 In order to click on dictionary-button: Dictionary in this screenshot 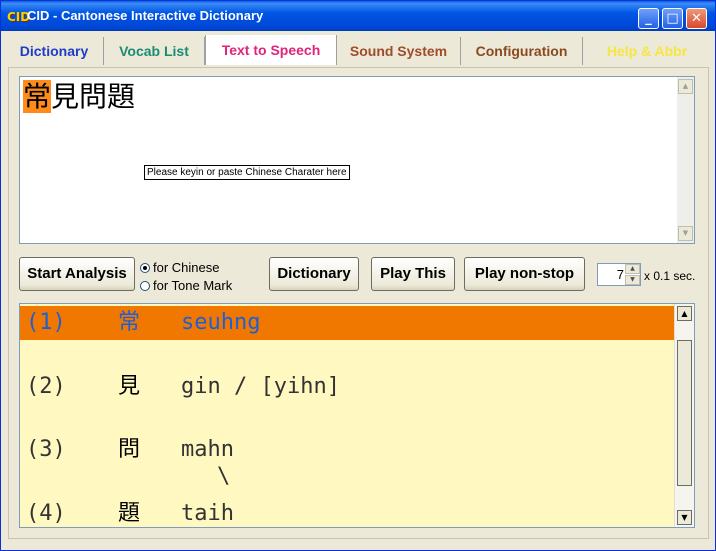, I will do `click(314, 274)`.